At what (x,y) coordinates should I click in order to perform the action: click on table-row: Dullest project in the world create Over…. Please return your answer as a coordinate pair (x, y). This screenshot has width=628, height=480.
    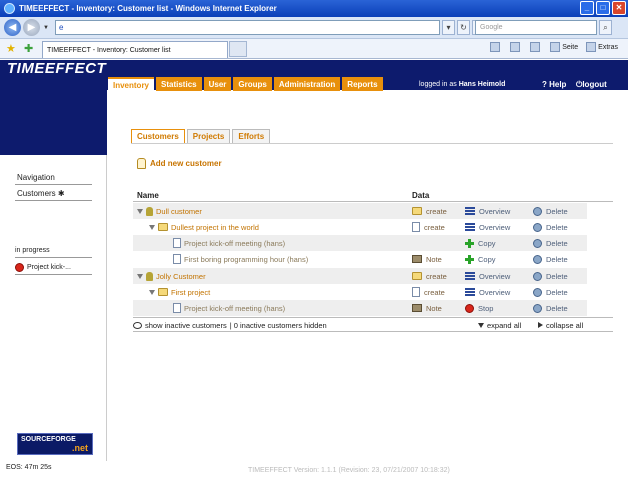
    Looking at the image, I should click on (360, 227).